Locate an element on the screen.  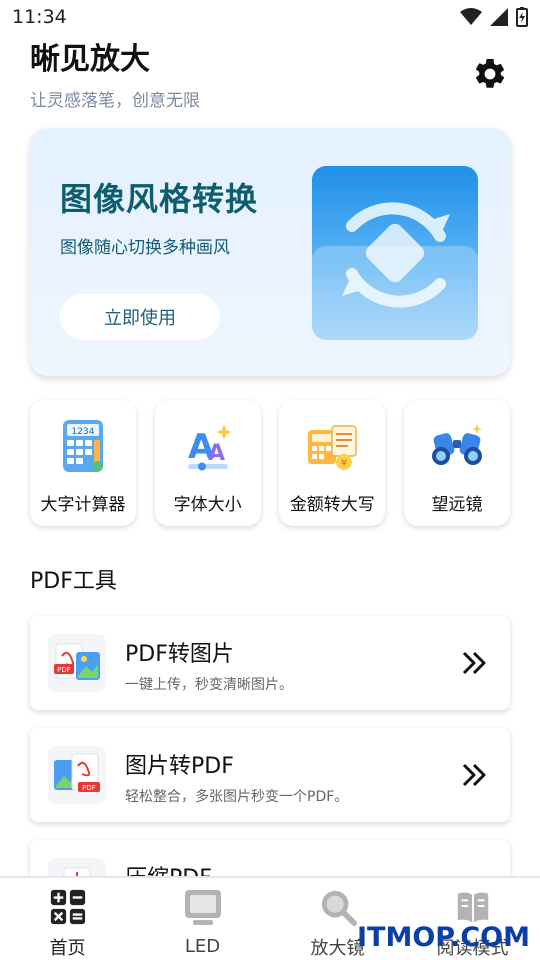
money-convert-icon: ¥ is located at coordinates (333, 447).